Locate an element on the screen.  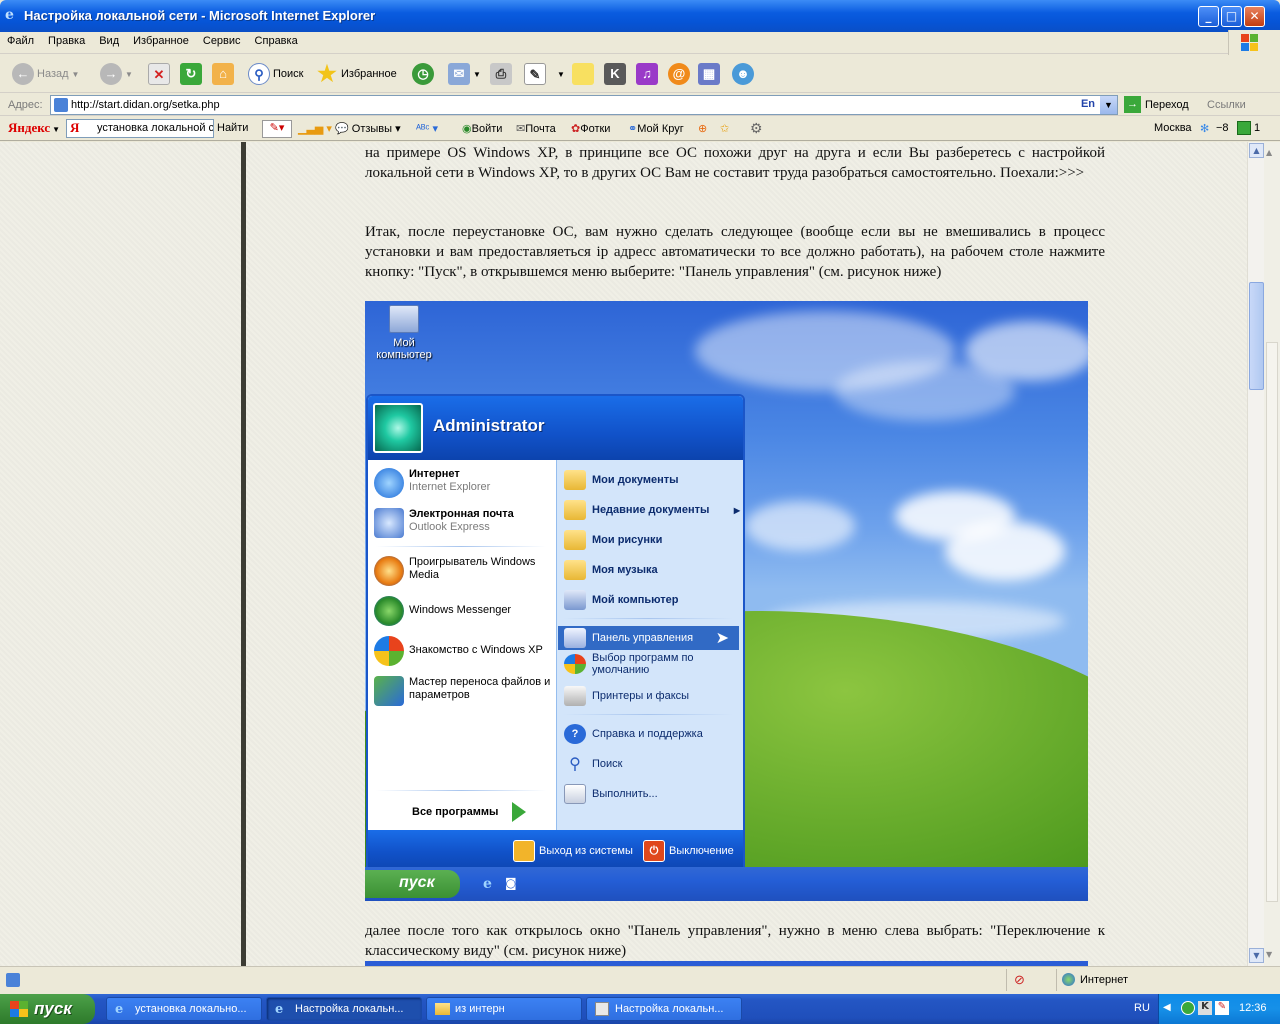
print-button: ⎙ is located at coordinates (501, 74).